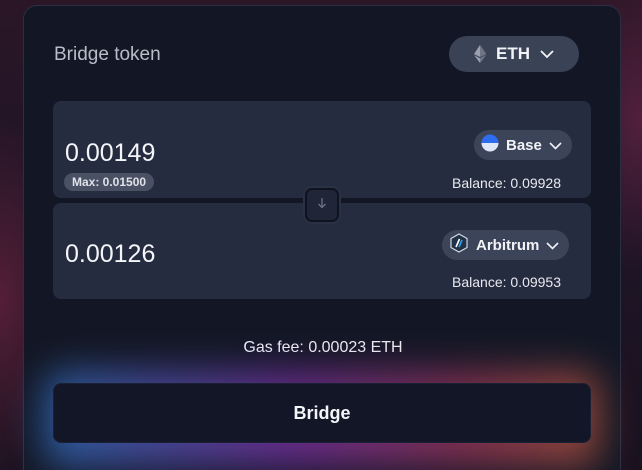  Describe the element at coordinates (323, 347) in the screenshot. I see `gas-fee: Gas fee: 0.00023 ETH` at that location.